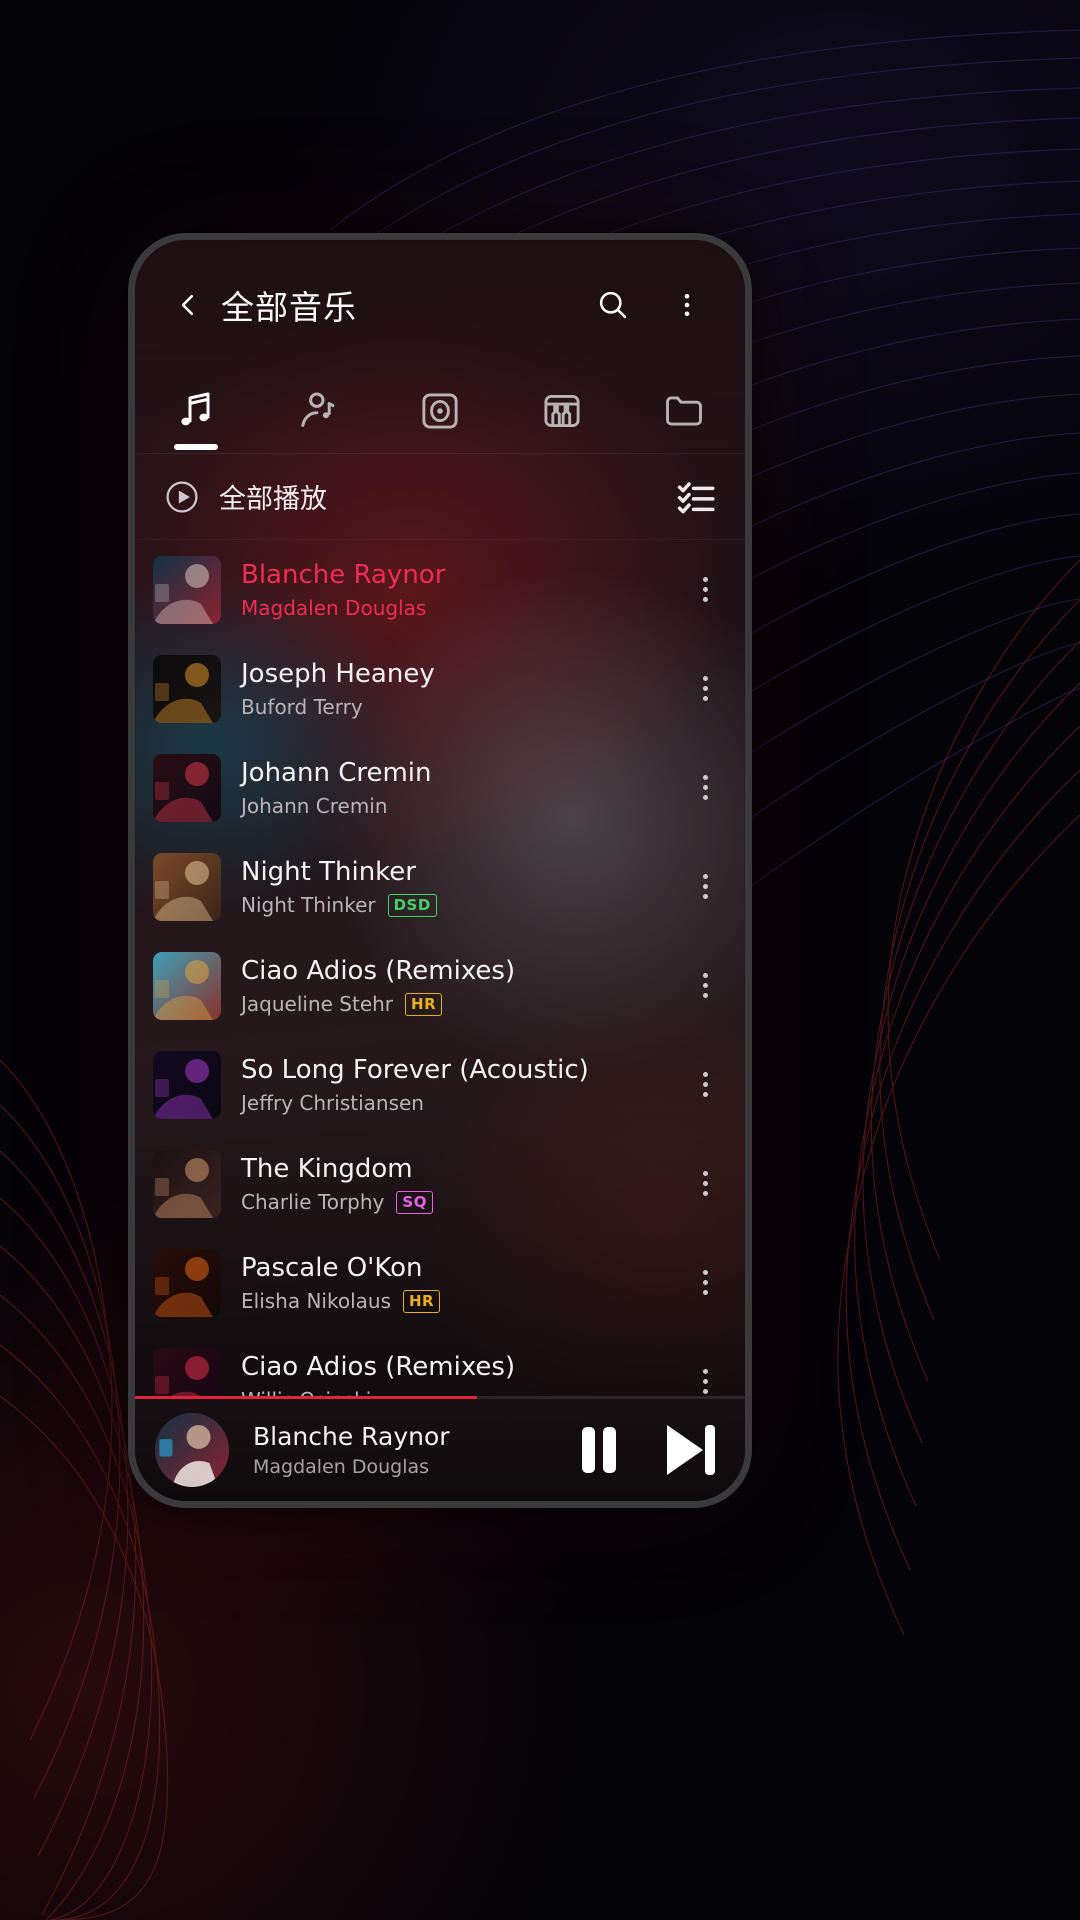 Image resolution: width=1080 pixels, height=1920 pixels. I want to click on piano-icon, so click(562, 410).